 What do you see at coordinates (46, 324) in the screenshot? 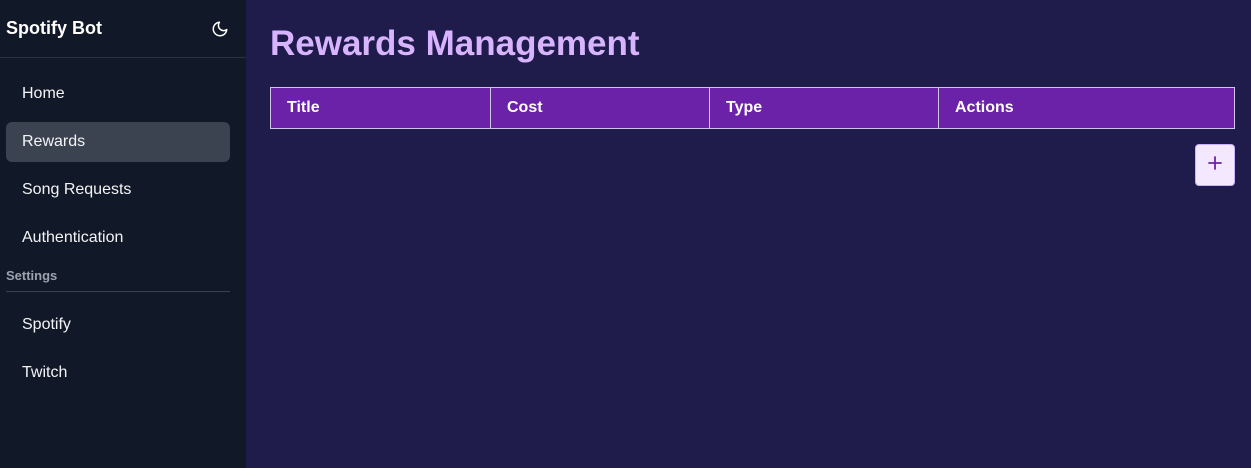
I see `sidebar-item-label: Spotify` at bounding box center [46, 324].